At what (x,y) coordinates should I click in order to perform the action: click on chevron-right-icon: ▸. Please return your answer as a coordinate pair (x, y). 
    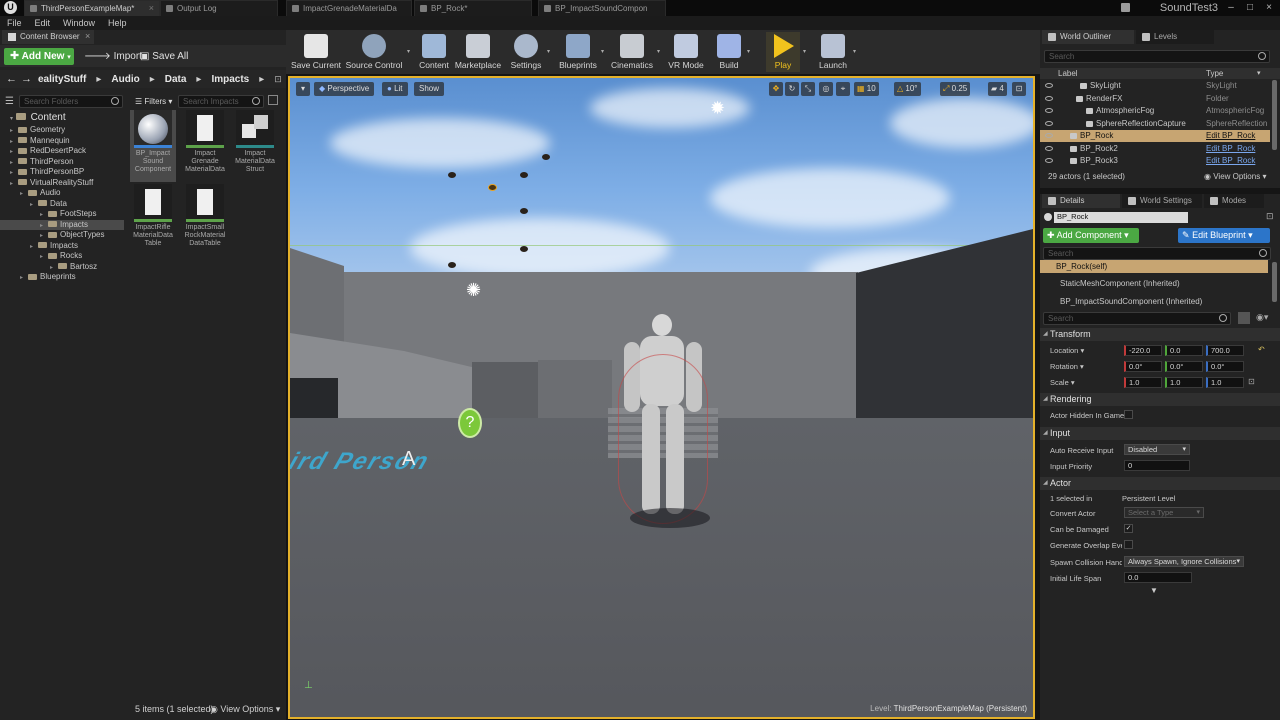
    Looking at the image, I should click on (24, 278).